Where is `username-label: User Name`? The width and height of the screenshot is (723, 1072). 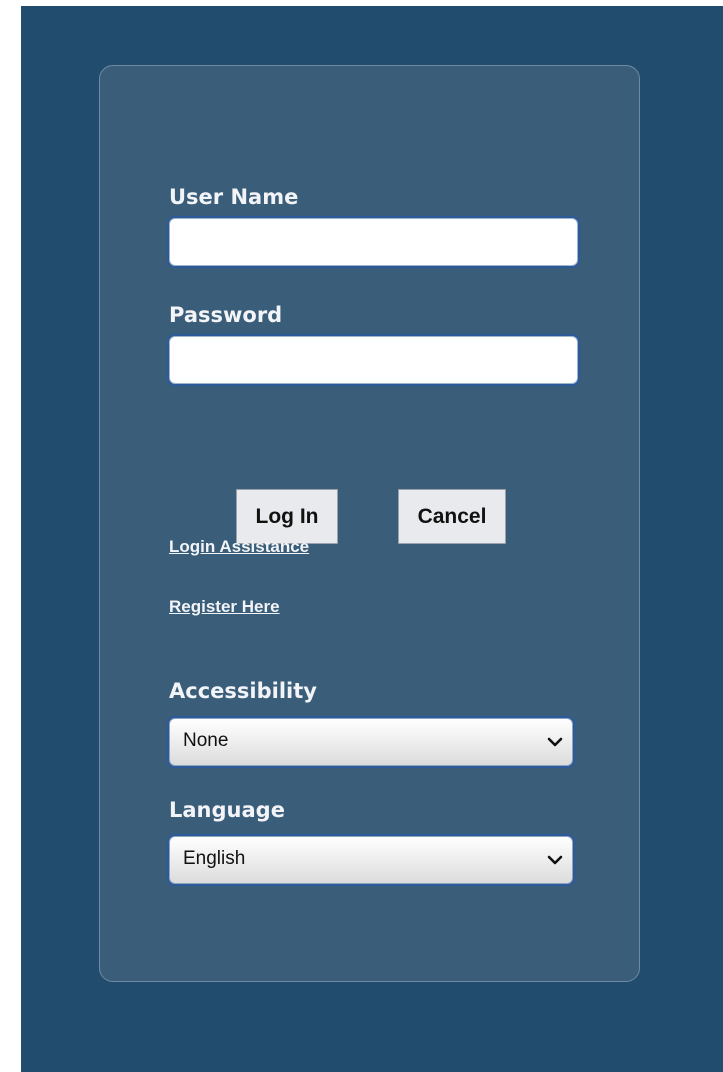 username-label: User Name is located at coordinates (234, 197).